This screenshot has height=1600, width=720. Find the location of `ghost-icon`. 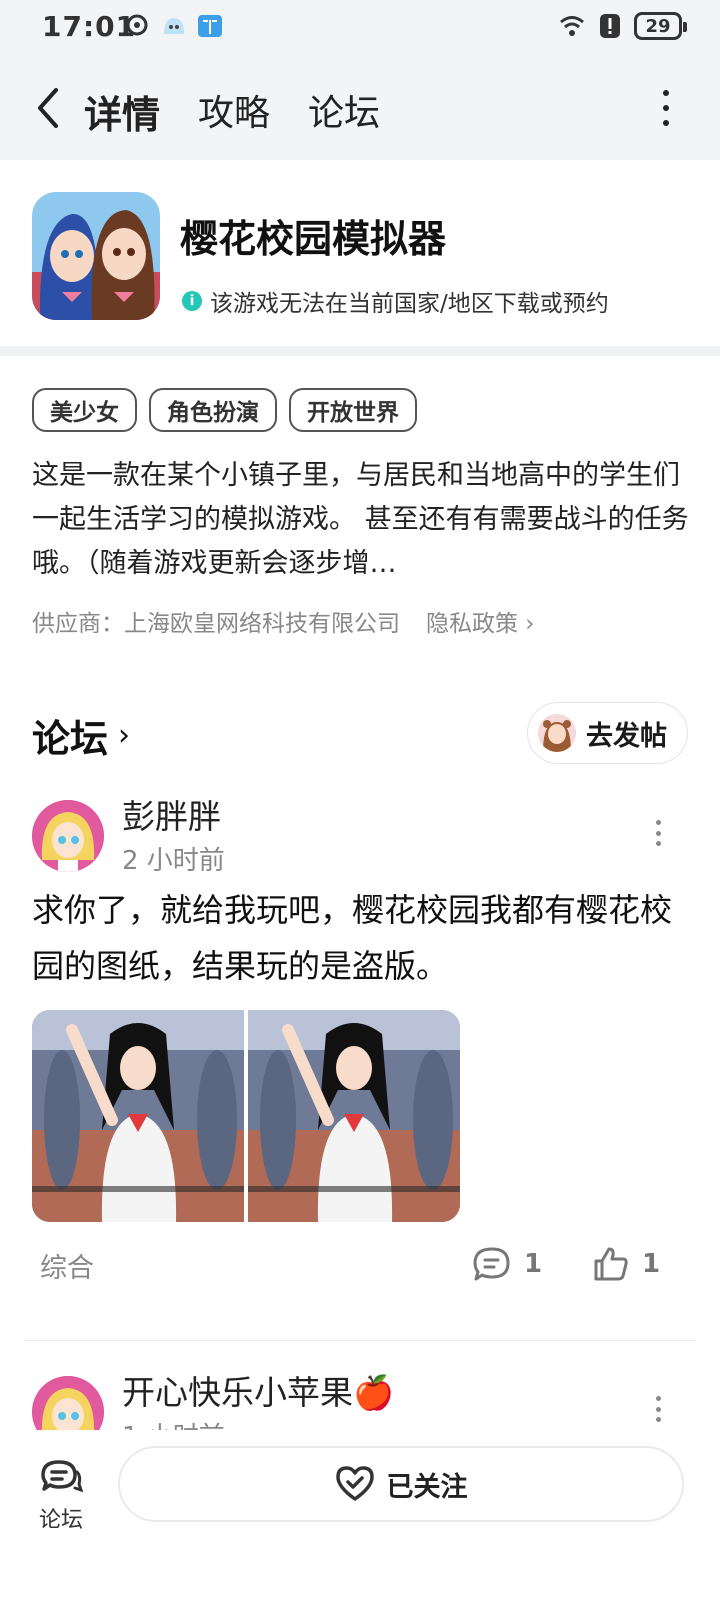

ghost-icon is located at coordinates (174, 26).